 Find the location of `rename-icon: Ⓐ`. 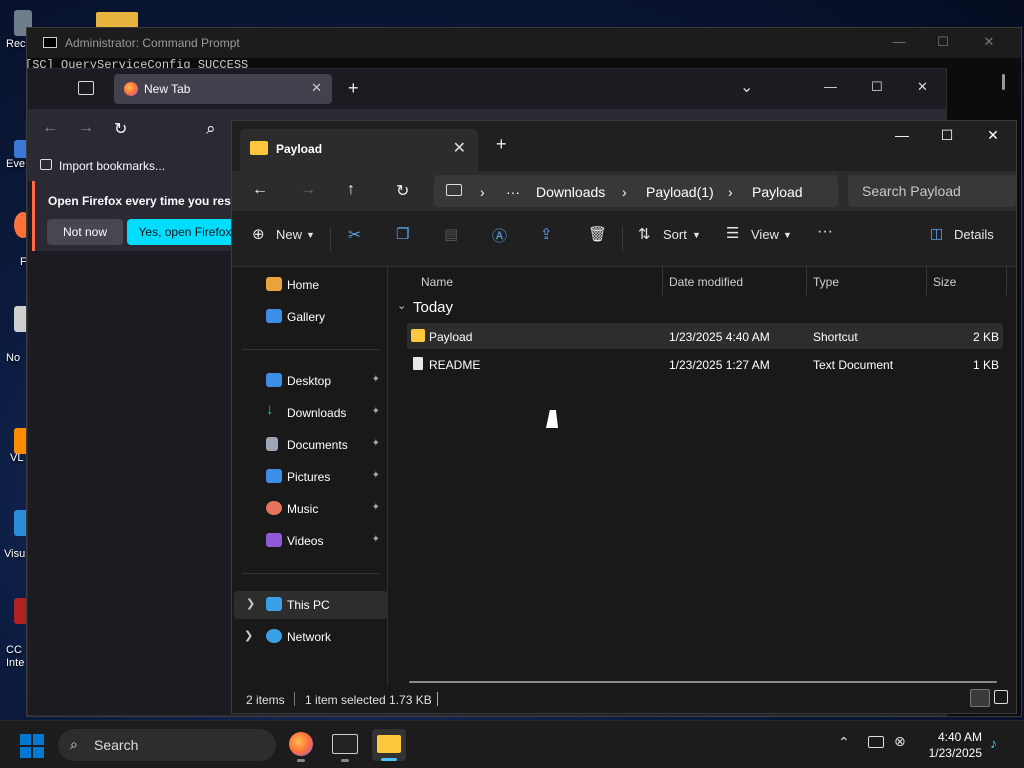

rename-icon: Ⓐ is located at coordinates (499, 235).